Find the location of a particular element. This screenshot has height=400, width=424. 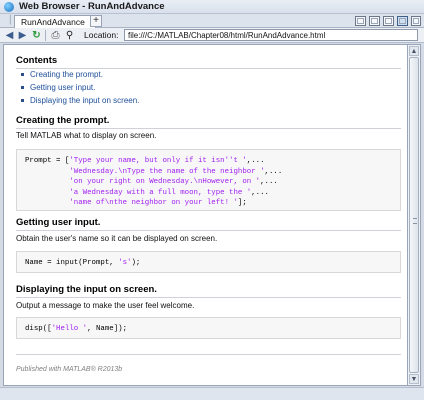

tab-runandadvance: RunAndAdvance is located at coordinates (55, 21).